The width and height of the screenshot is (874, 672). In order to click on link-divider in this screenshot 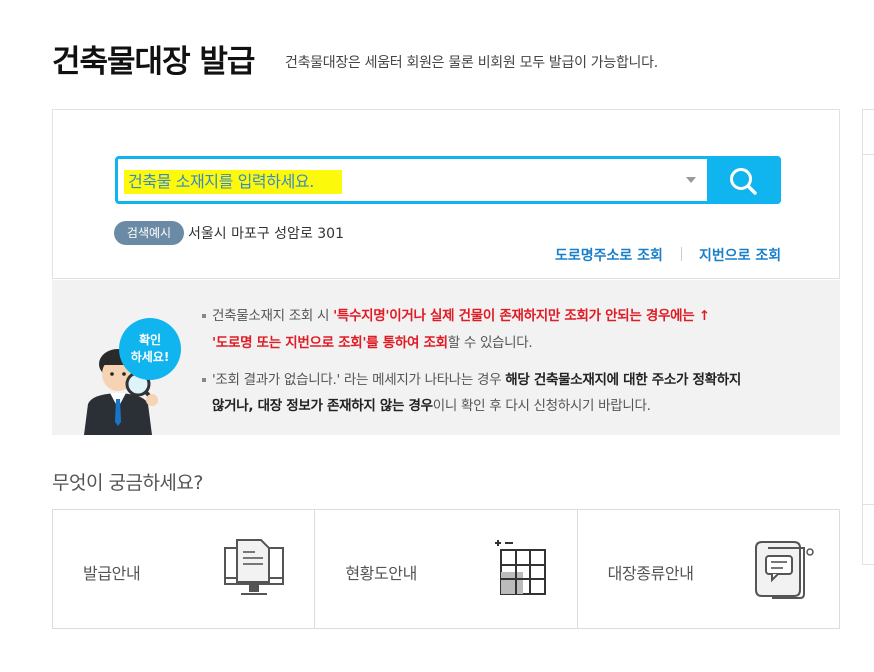, I will do `click(681, 254)`.